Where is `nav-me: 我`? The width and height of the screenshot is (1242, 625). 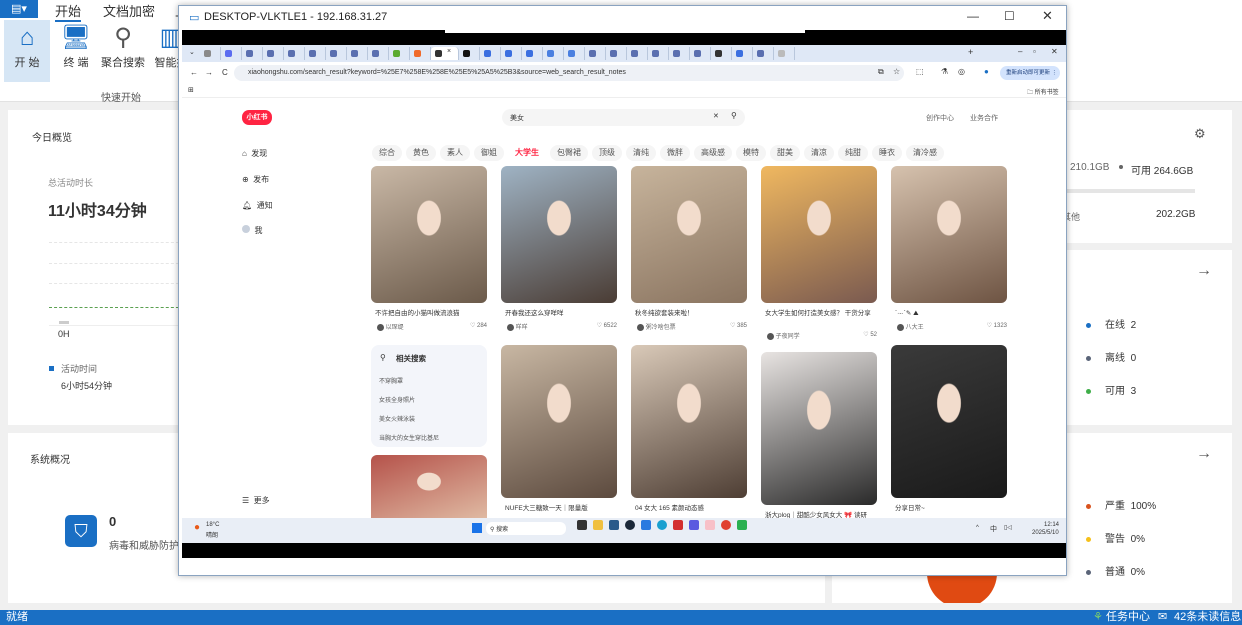
nav-me: 我 is located at coordinates (252, 230).